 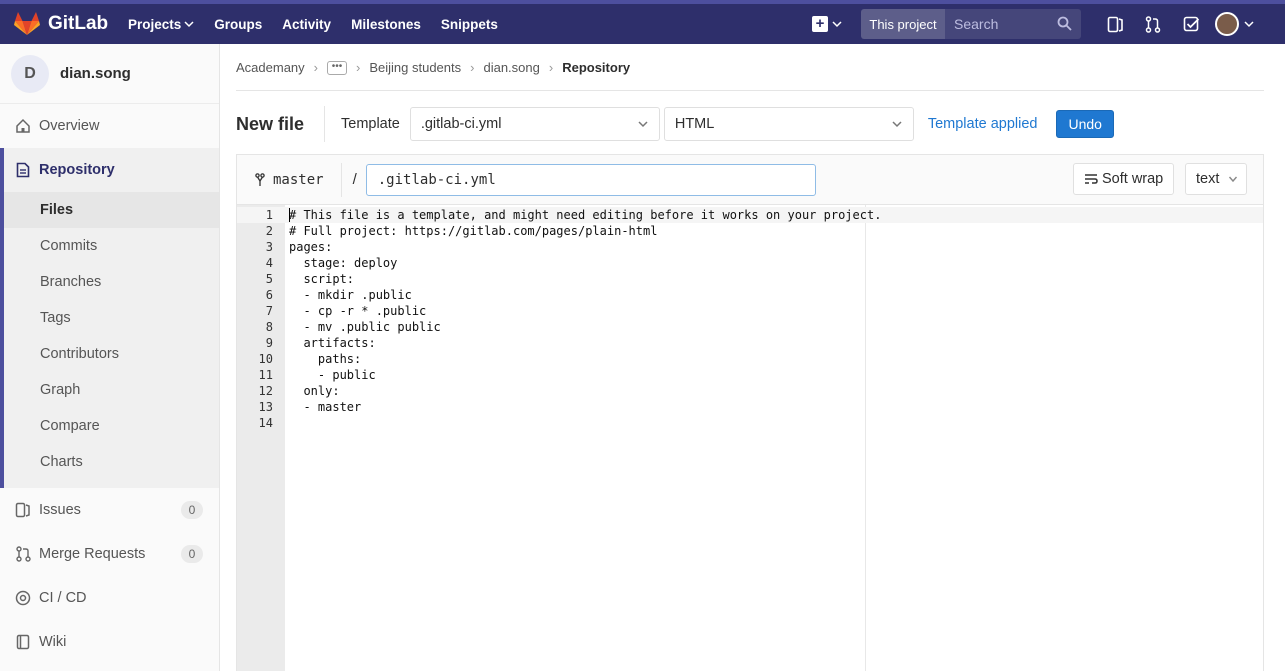 What do you see at coordinates (92, 554) in the screenshot?
I see `sidebar-item-label: Merge Requests` at bounding box center [92, 554].